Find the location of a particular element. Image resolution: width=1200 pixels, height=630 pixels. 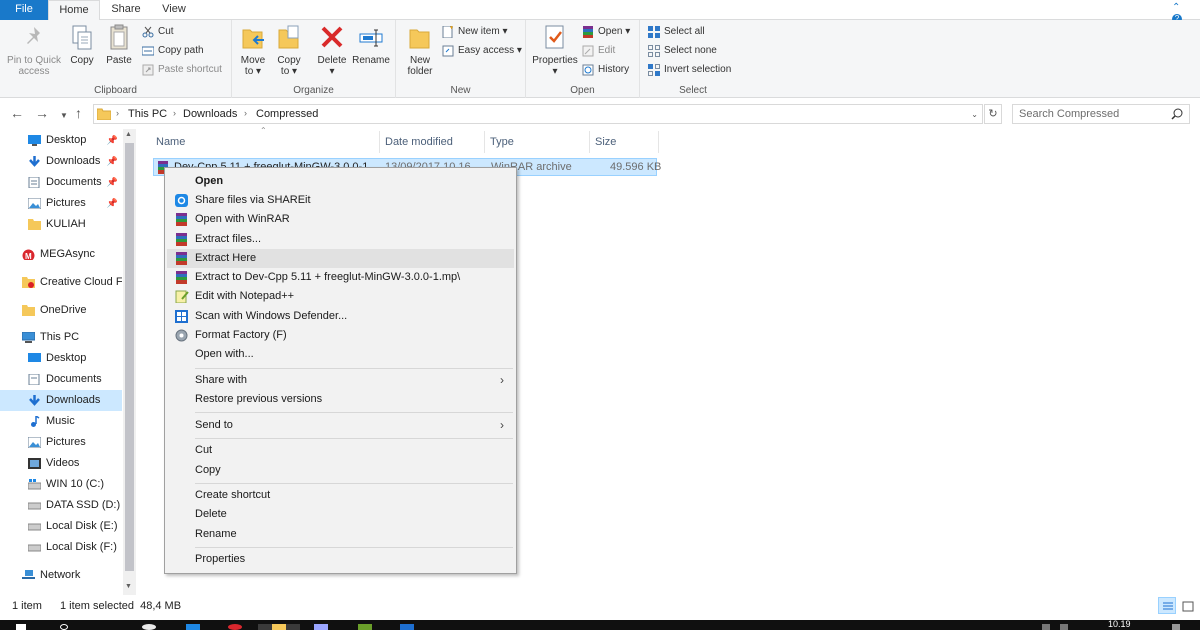

search-input: Search Compressed is located at coordinates (1101, 114).